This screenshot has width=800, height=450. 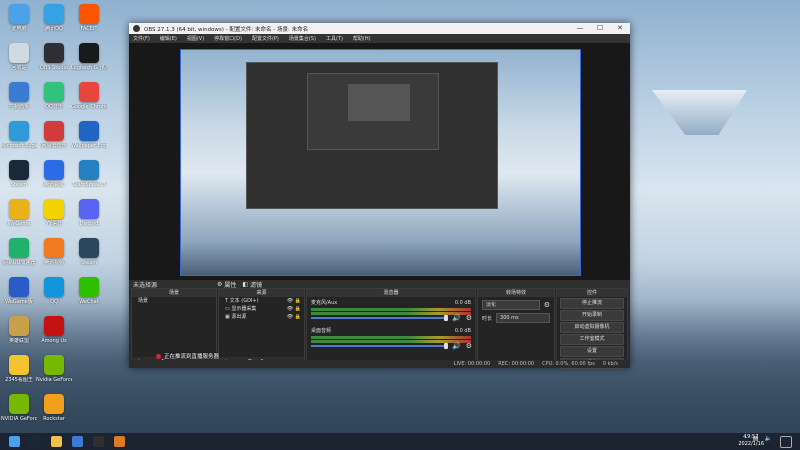 I want to click on menu-edit: 编辑(E), so click(x=168, y=38).